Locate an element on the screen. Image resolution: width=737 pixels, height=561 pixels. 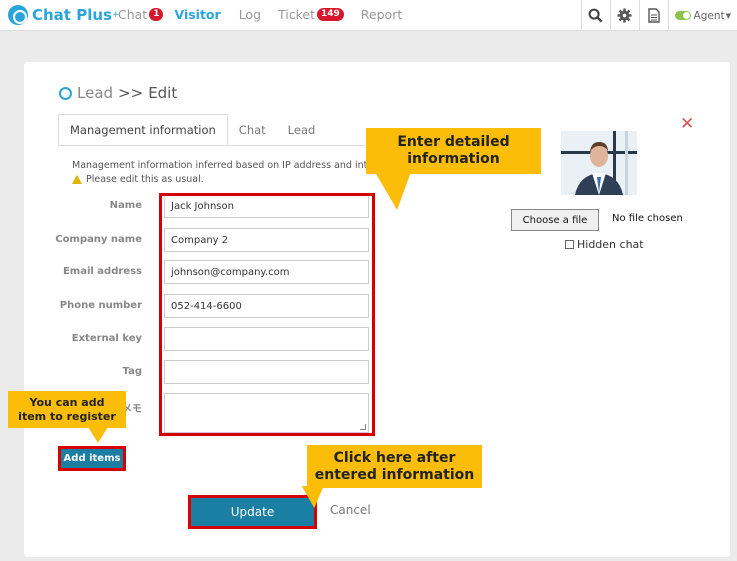
nav-log: Log is located at coordinates (250, 14).